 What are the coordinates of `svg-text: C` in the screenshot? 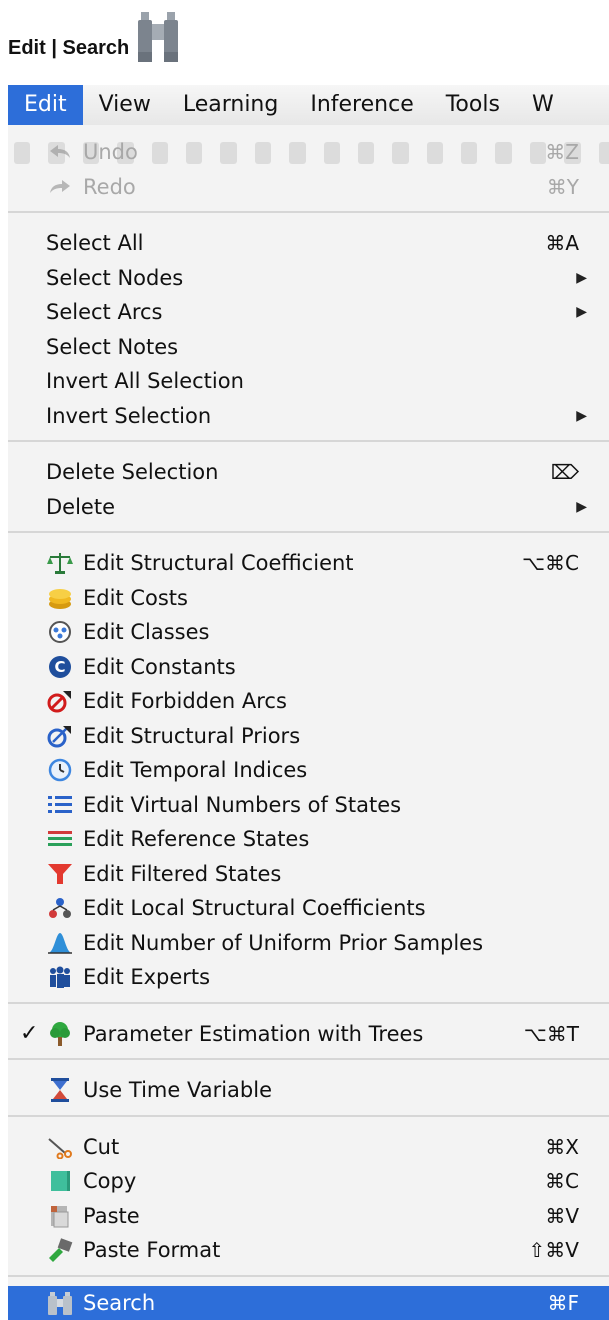 It's located at (59, 667).